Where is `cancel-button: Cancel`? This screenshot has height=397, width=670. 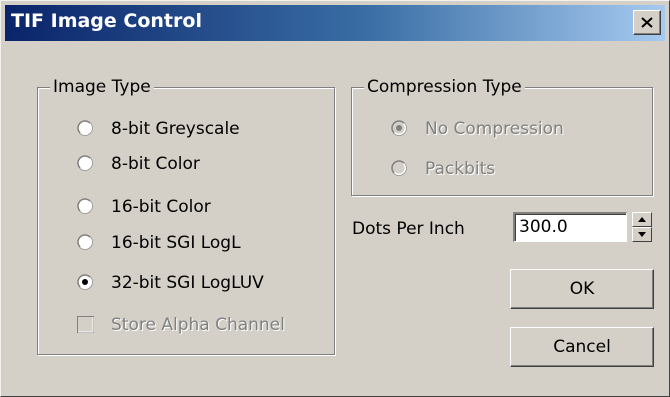 cancel-button: Cancel is located at coordinates (582, 347).